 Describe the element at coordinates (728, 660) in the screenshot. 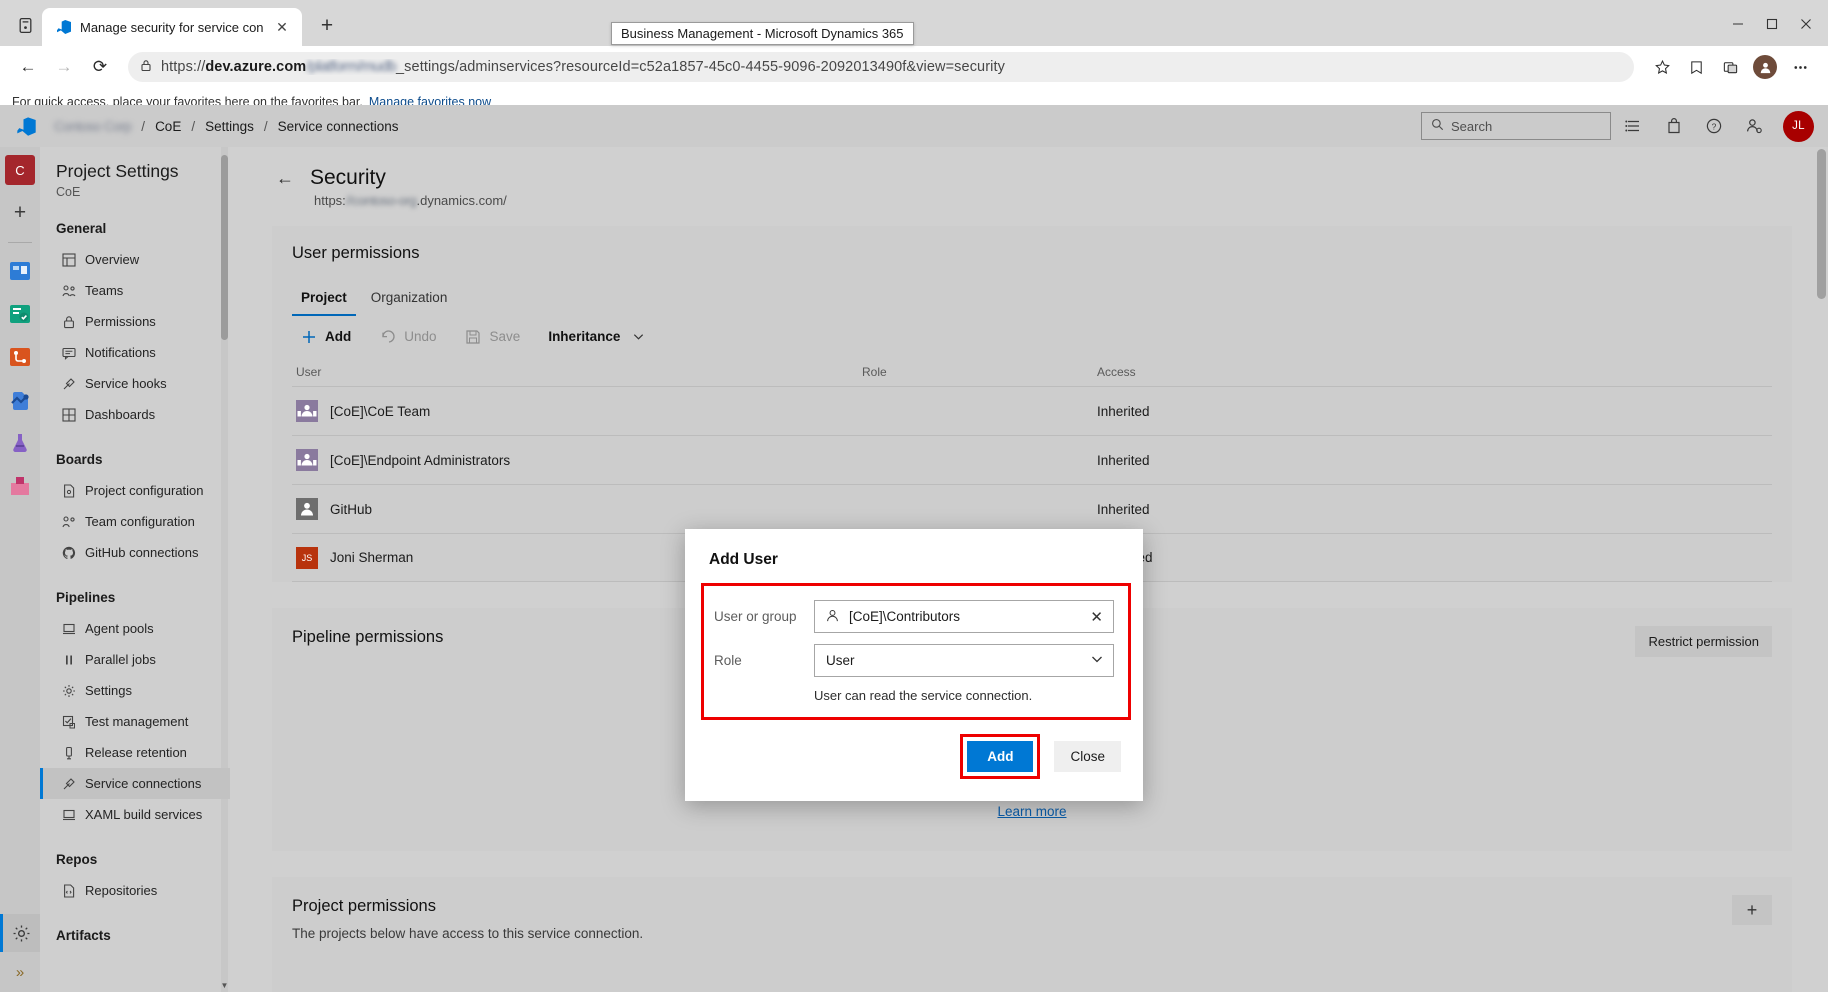

I see `role-label: Role` at that location.